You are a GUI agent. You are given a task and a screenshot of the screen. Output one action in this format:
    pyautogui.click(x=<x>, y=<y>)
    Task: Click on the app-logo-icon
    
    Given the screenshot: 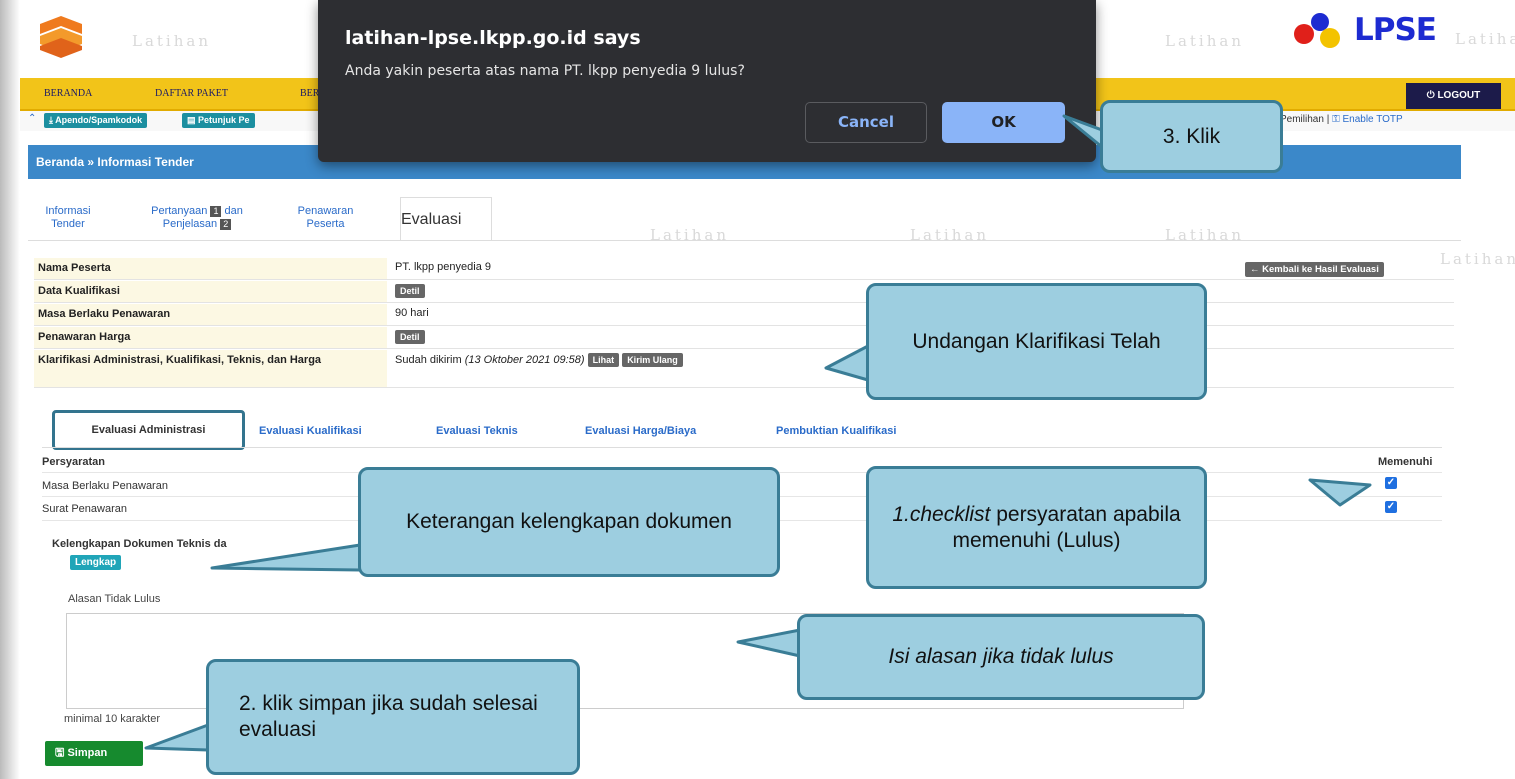 What is the action you would take?
    pyautogui.click(x=61, y=37)
    